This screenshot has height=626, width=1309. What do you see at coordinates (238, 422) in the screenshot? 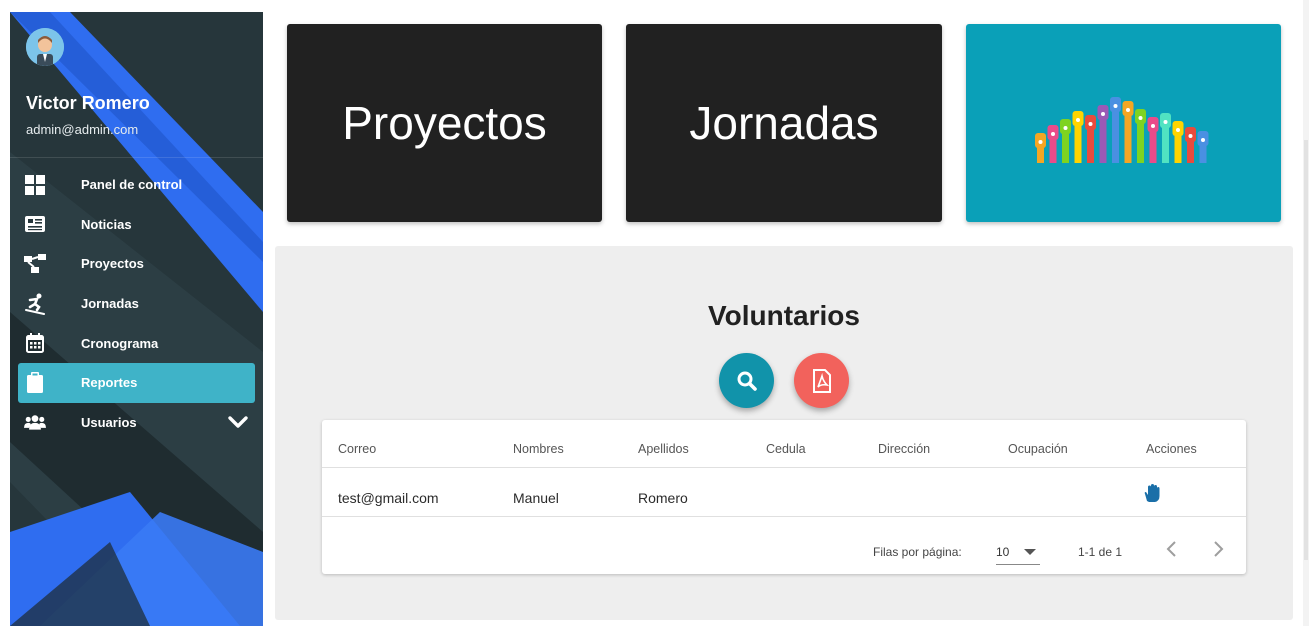
I see `chevron-down-icon` at bounding box center [238, 422].